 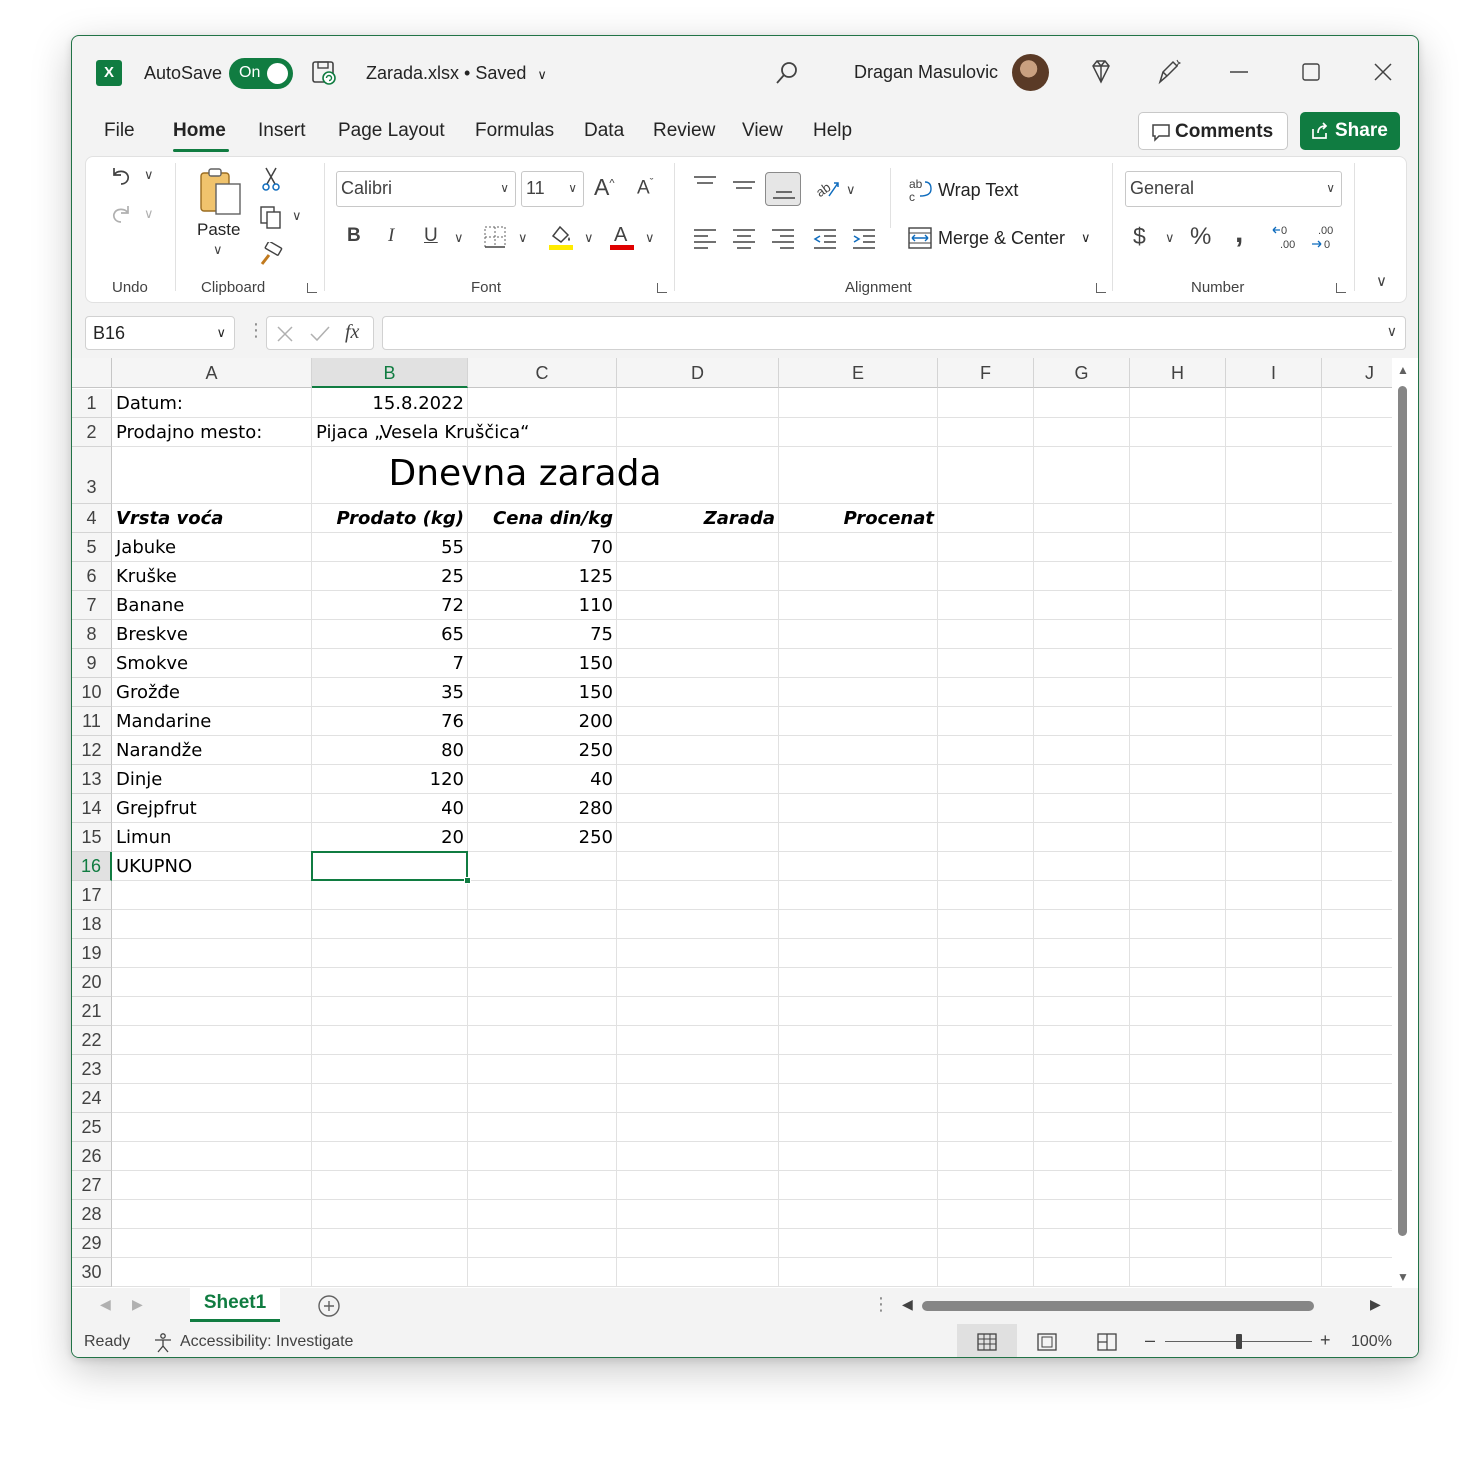 I want to click on column-header-g: G, so click(x=1082, y=373).